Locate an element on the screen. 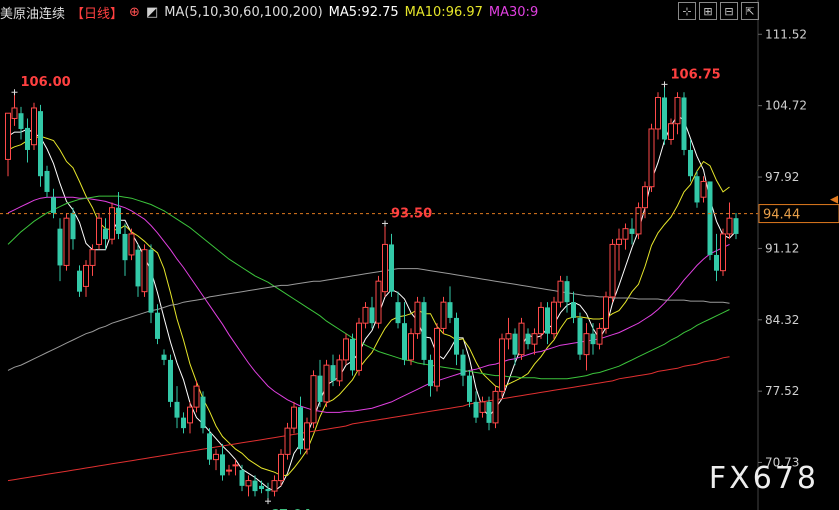 This screenshot has width=839, height=510. y-tick-label: 77.52 is located at coordinates (782, 391).